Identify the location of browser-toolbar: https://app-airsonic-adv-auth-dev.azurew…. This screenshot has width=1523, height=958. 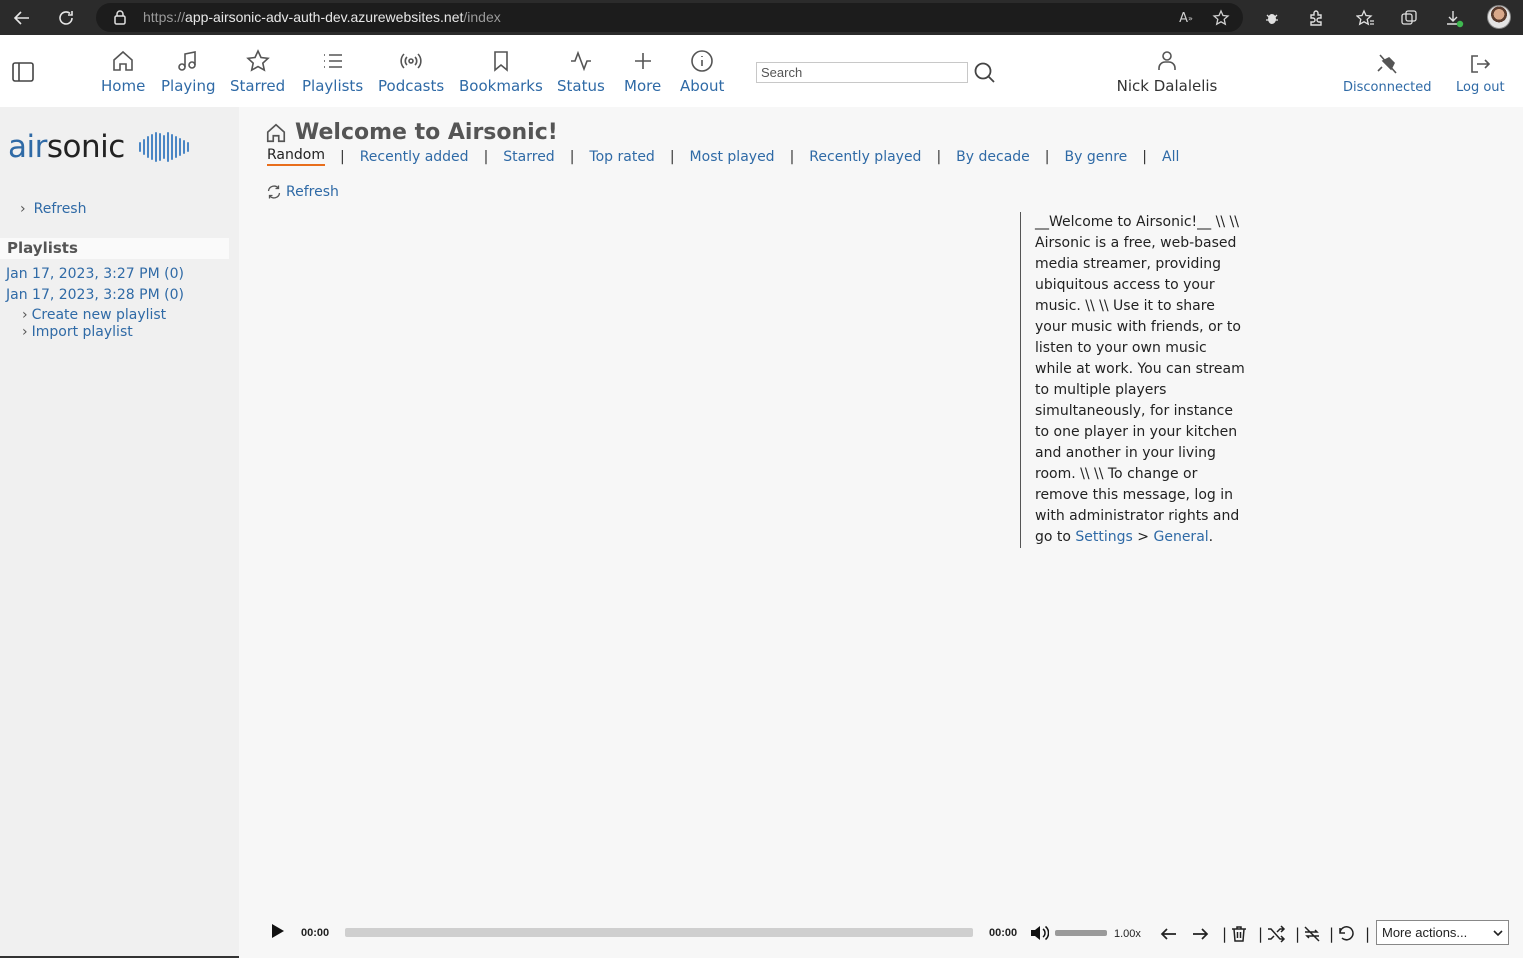
(761, 17).